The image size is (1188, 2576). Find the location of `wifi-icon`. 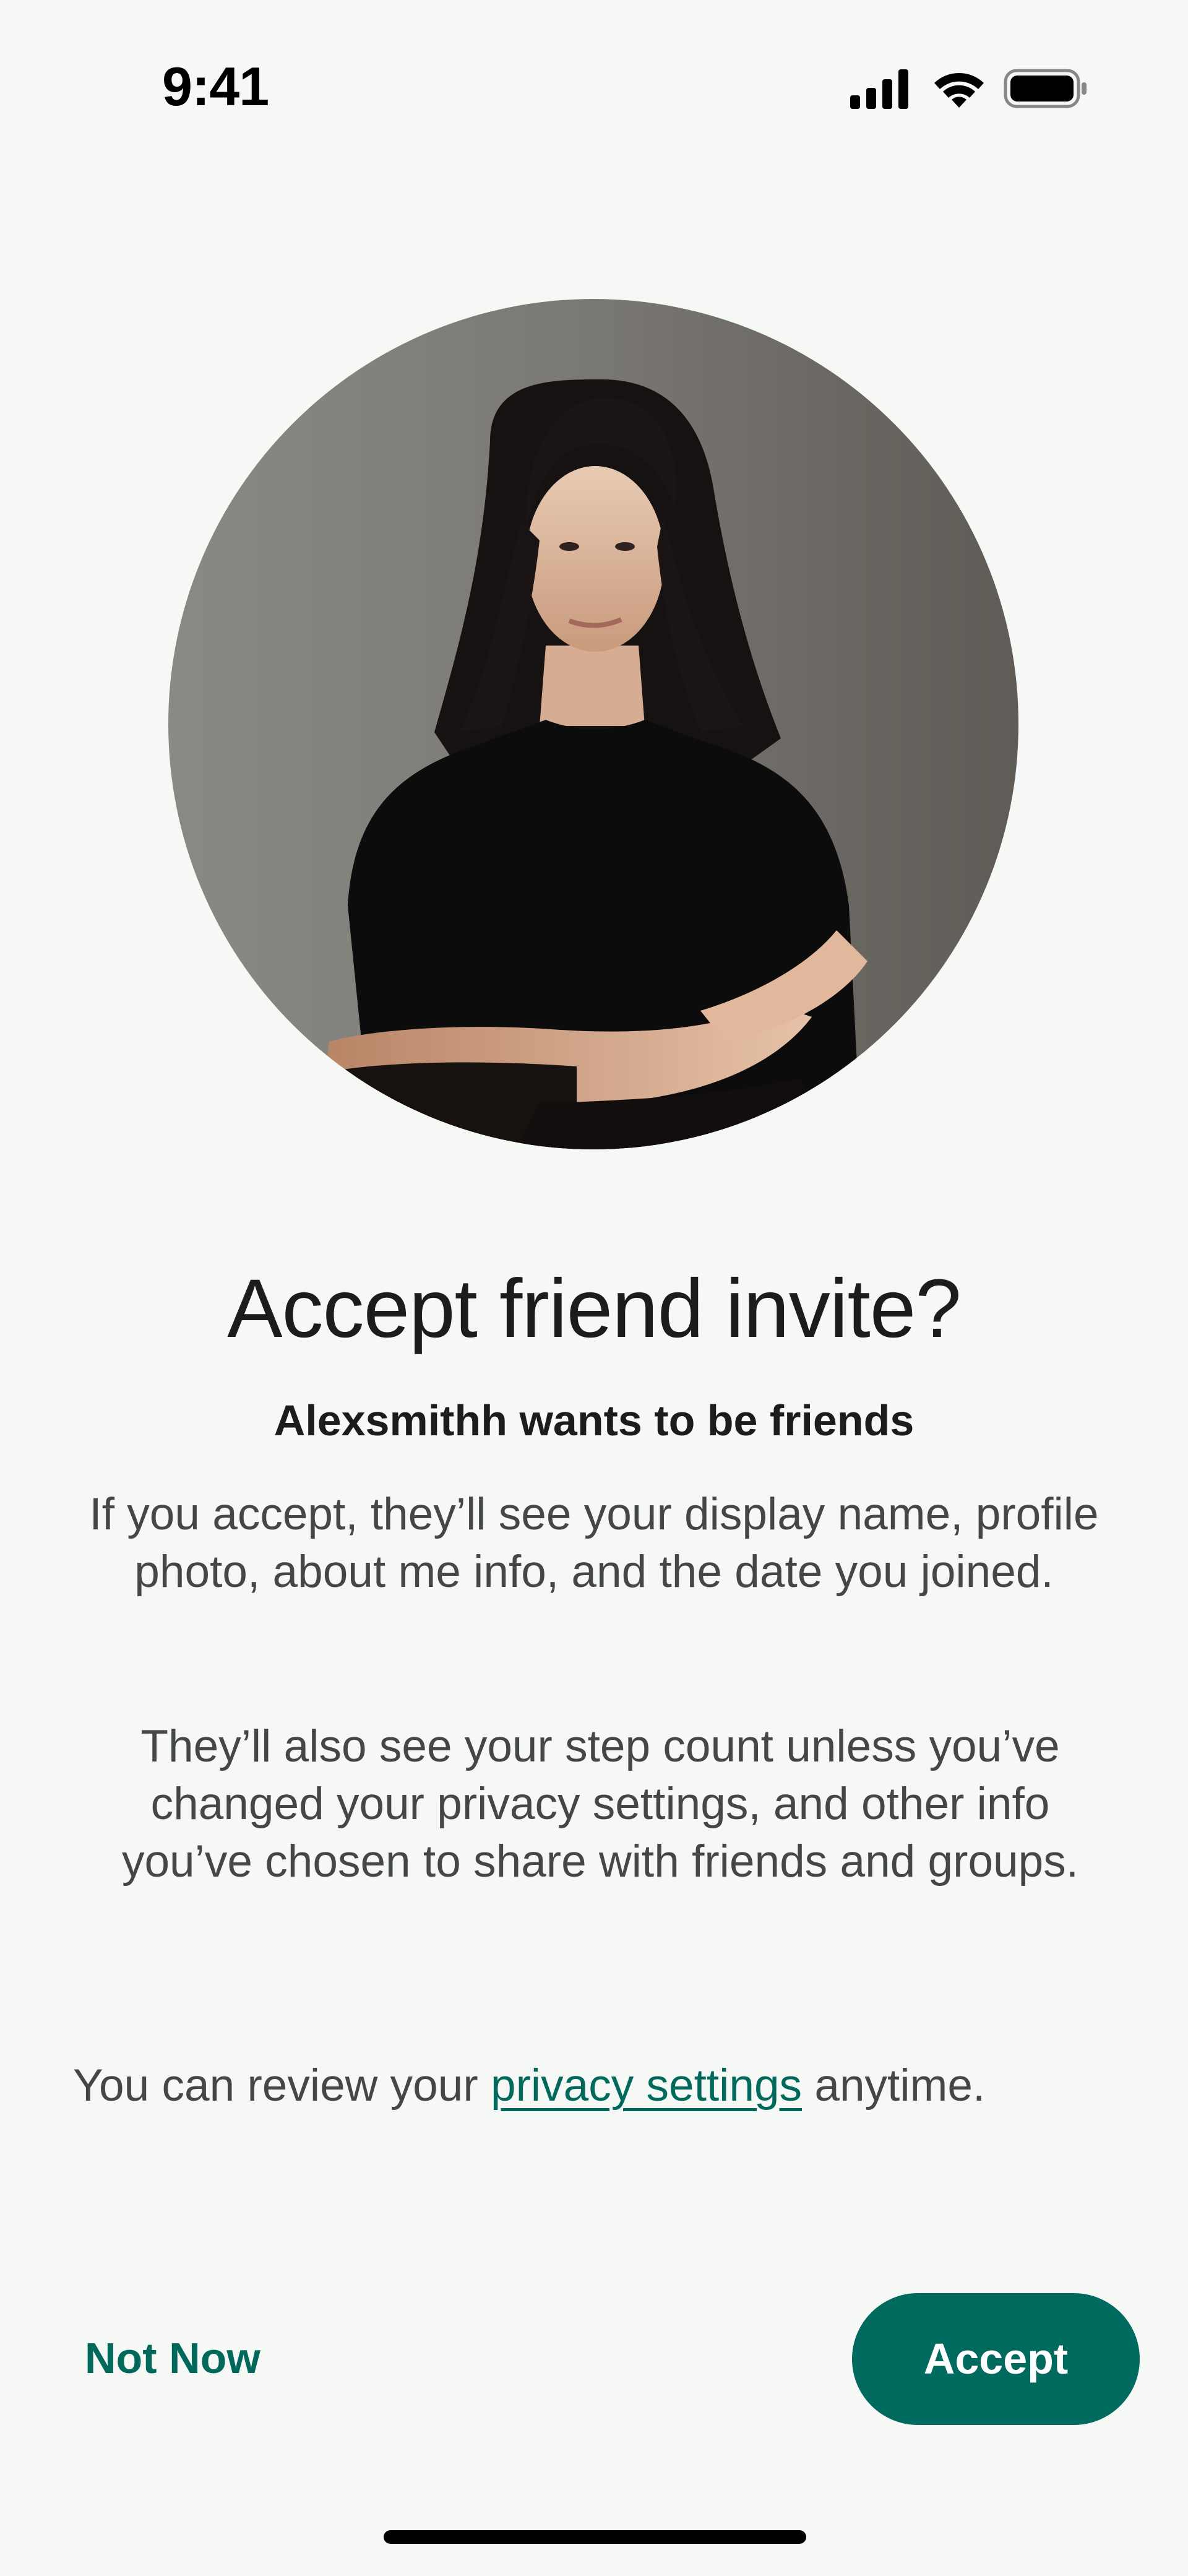

wifi-icon is located at coordinates (959, 90).